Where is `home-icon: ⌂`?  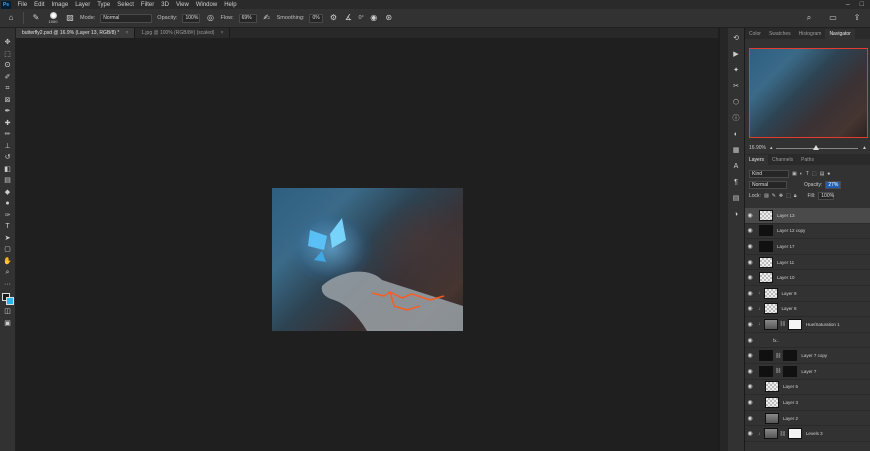
home-icon: ⌂ is located at coordinates (11, 18).